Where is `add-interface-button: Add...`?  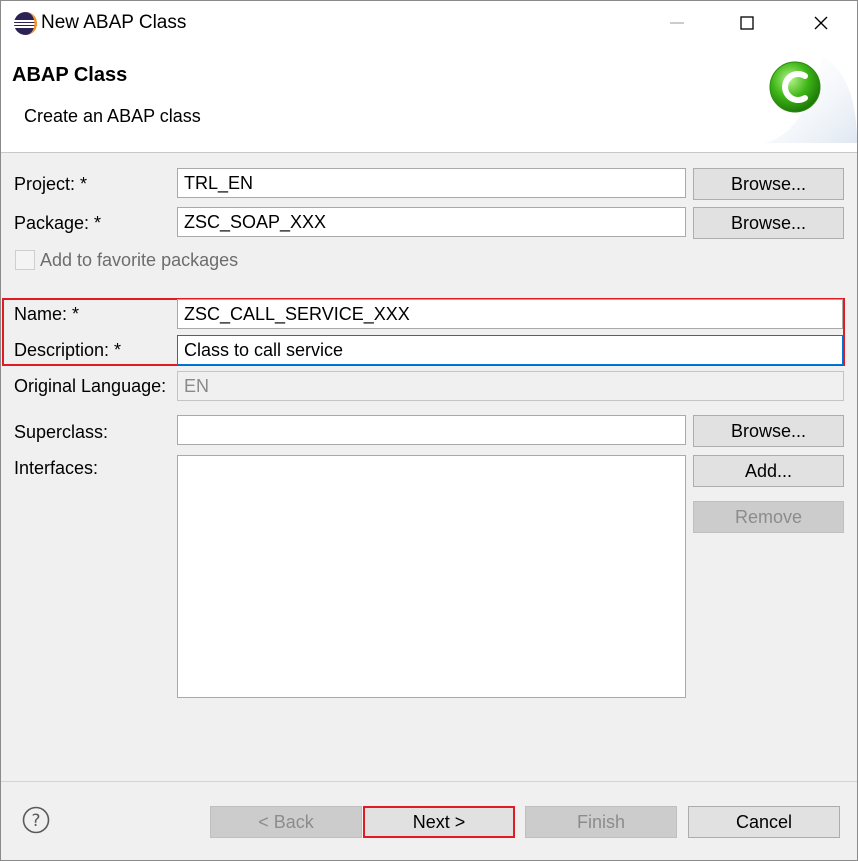 add-interface-button: Add... is located at coordinates (768, 471).